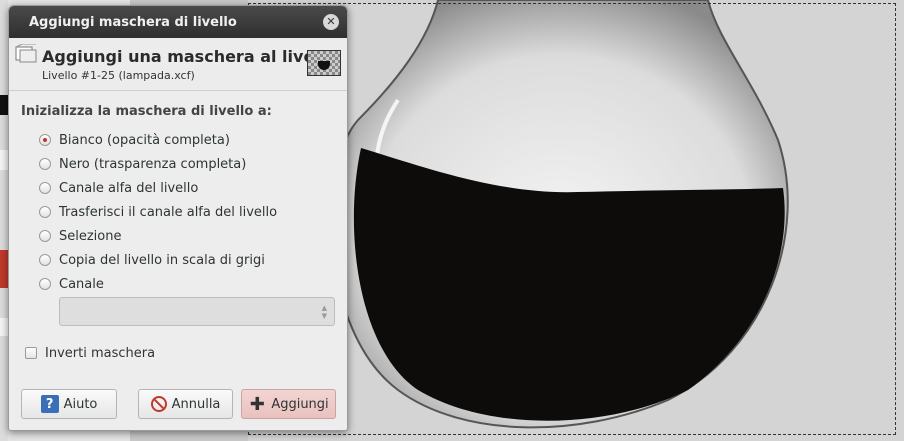 The height and width of the screenshot is (441, 904). I want to click on add-button-label: Aggiungi, so click(300, 404).